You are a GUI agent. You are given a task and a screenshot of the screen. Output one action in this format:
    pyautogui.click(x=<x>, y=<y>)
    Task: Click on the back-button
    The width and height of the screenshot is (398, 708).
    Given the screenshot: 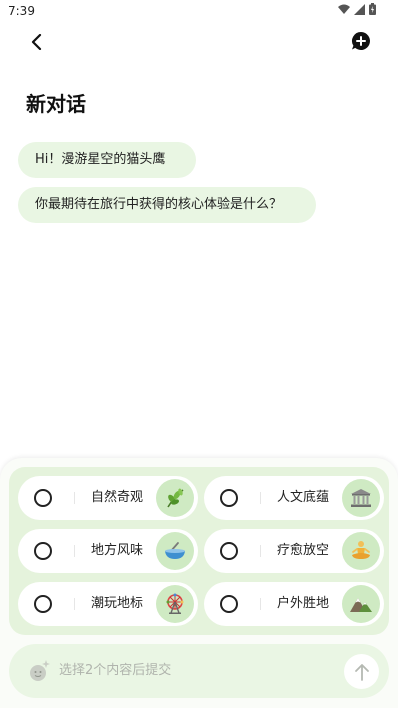 What is the action you would take?
    pyautogui.click(x=37, y=42)
    